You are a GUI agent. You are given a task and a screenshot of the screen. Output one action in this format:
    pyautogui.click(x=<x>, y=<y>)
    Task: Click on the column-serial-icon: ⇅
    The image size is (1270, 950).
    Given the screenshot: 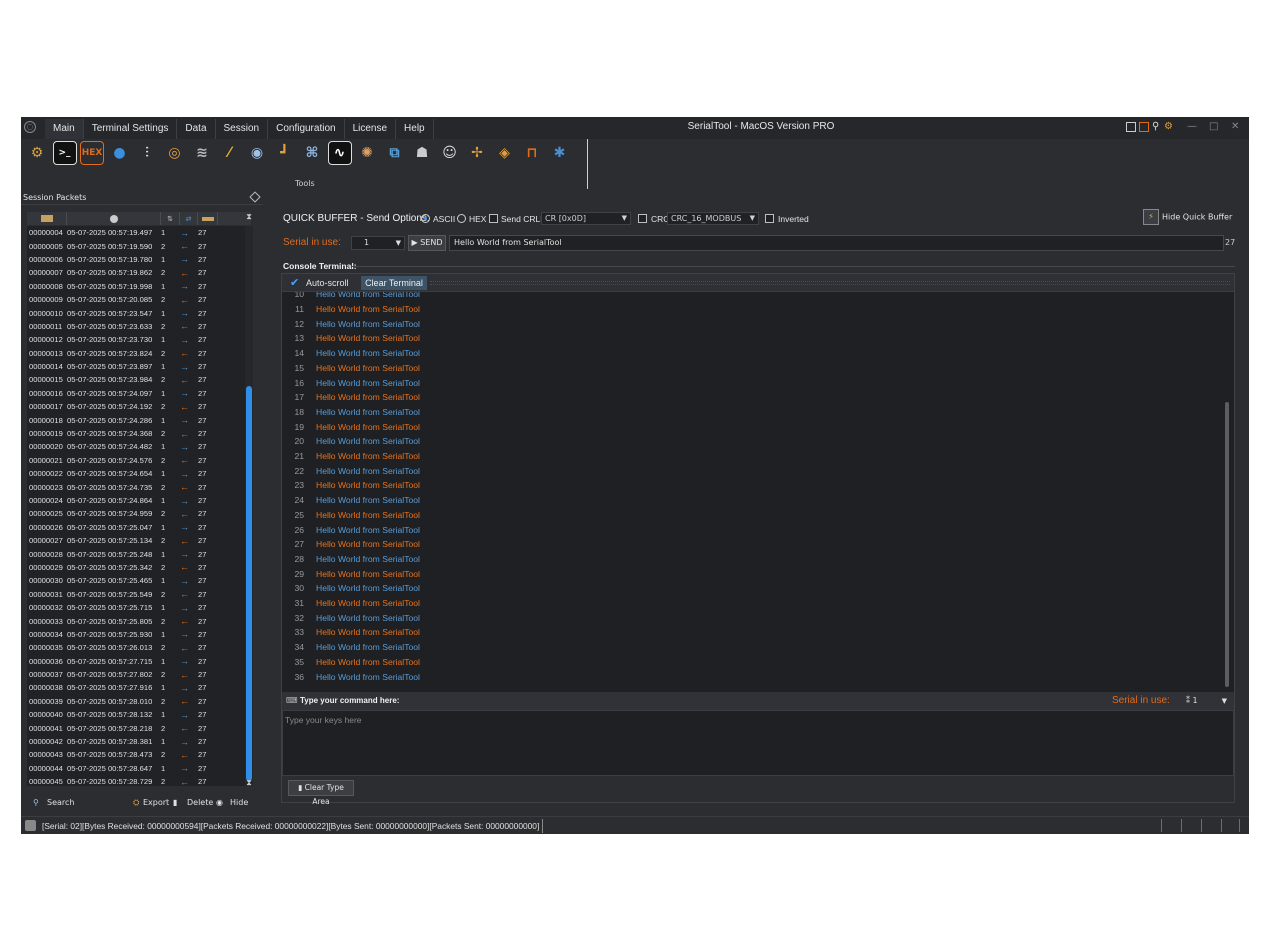 What is the action you would take?
    pyautogui.click(x=170, y=218)
    